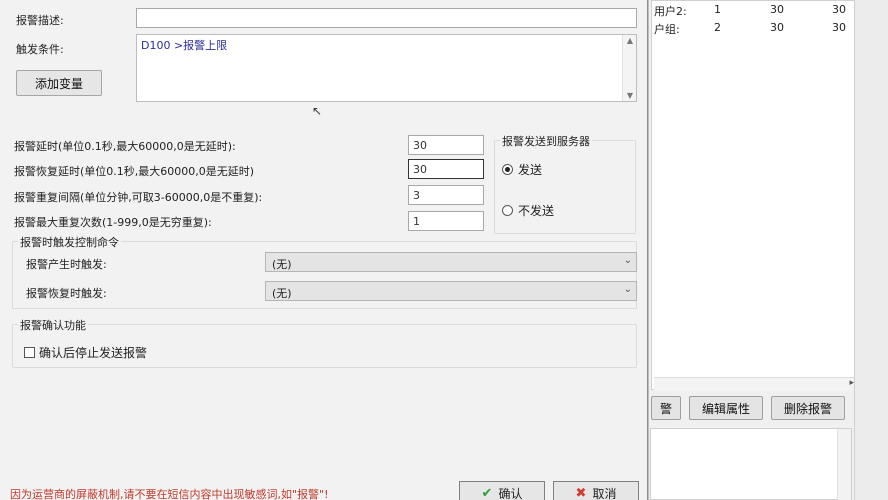 The width and height of the screenshot is (888, 500). Describe the element at coordinates (530, 170) in the screenshot. I see `send-radio-label: 发送` at that location.